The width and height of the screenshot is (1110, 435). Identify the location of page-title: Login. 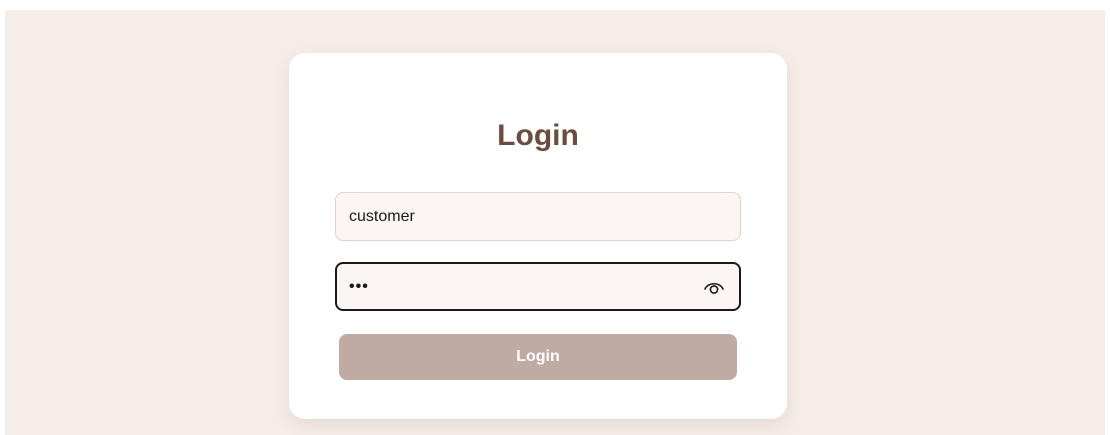
(538, 135).